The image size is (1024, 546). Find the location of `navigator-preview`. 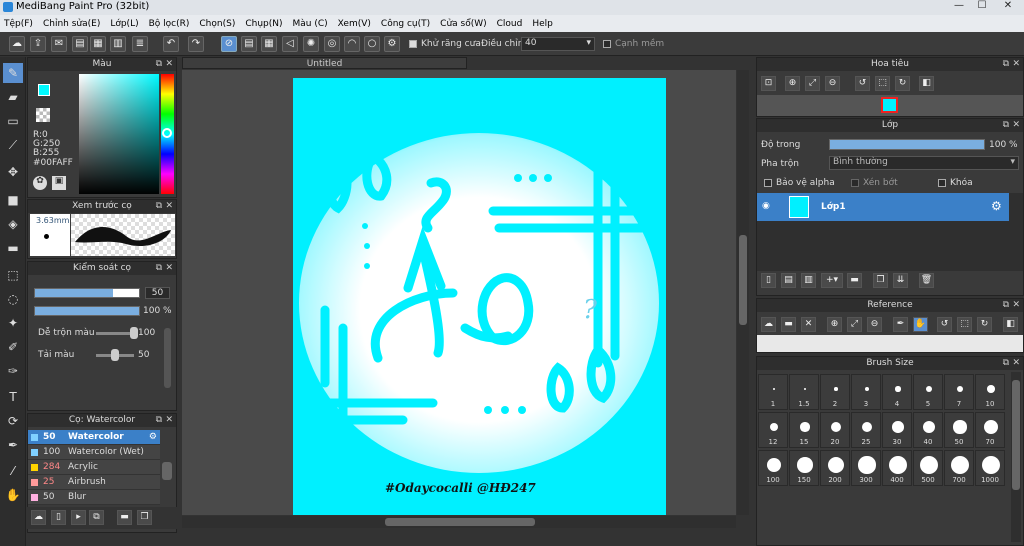

navigator-preview is located at coordinates (890, 105).